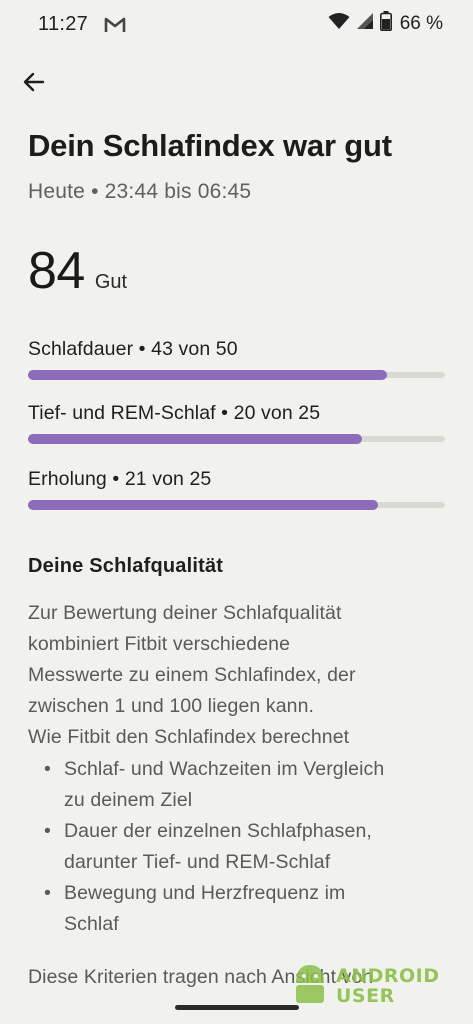 This screenshot has height=1024, width=473. I want to click on list-item-line: darunter Tief- und REM-Schlaf, so click(197, 862).